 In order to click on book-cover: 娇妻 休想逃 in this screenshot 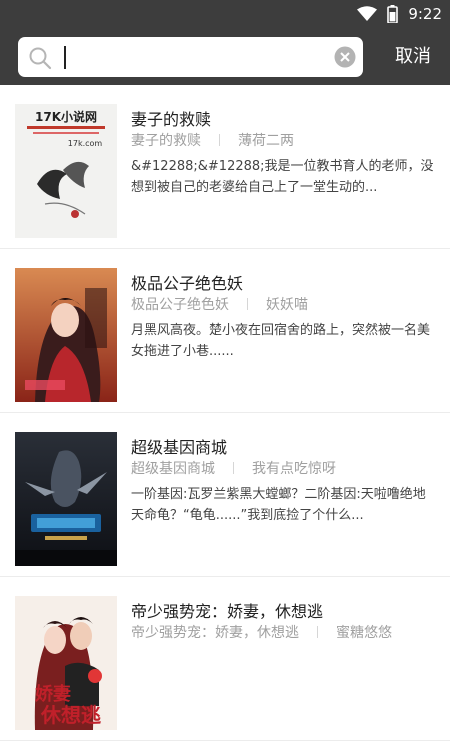, I will do `click(66, 663)`.